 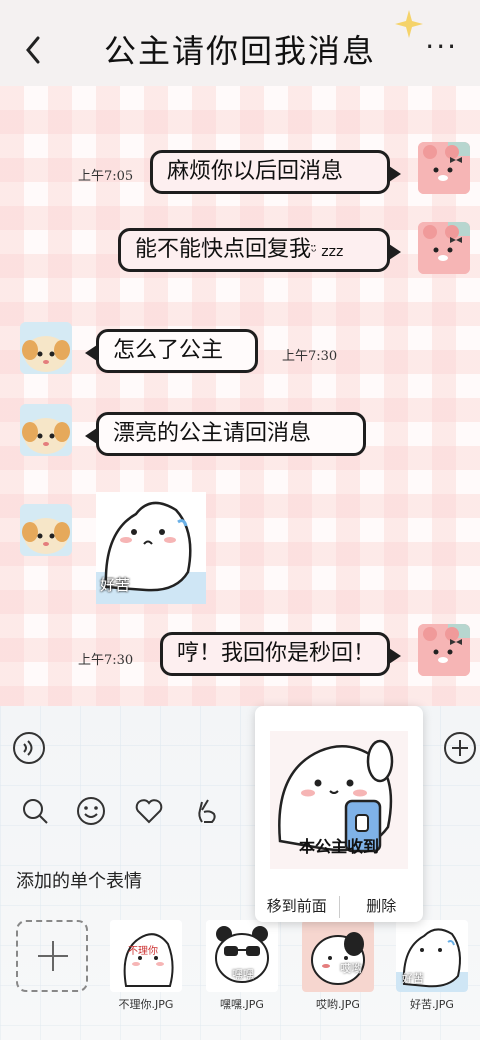 What do you see at coordinates (242, 956) in the screenshot?
I see `sticker-thumb: 嘿嘿` at bounding box center [242, 956].